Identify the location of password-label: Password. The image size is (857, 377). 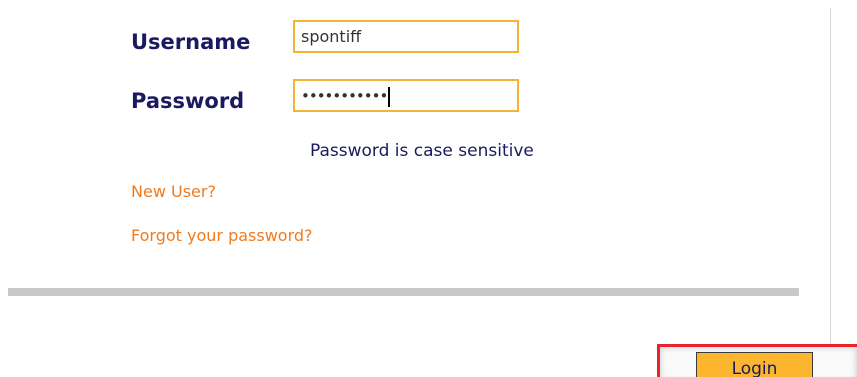
(188, 101).